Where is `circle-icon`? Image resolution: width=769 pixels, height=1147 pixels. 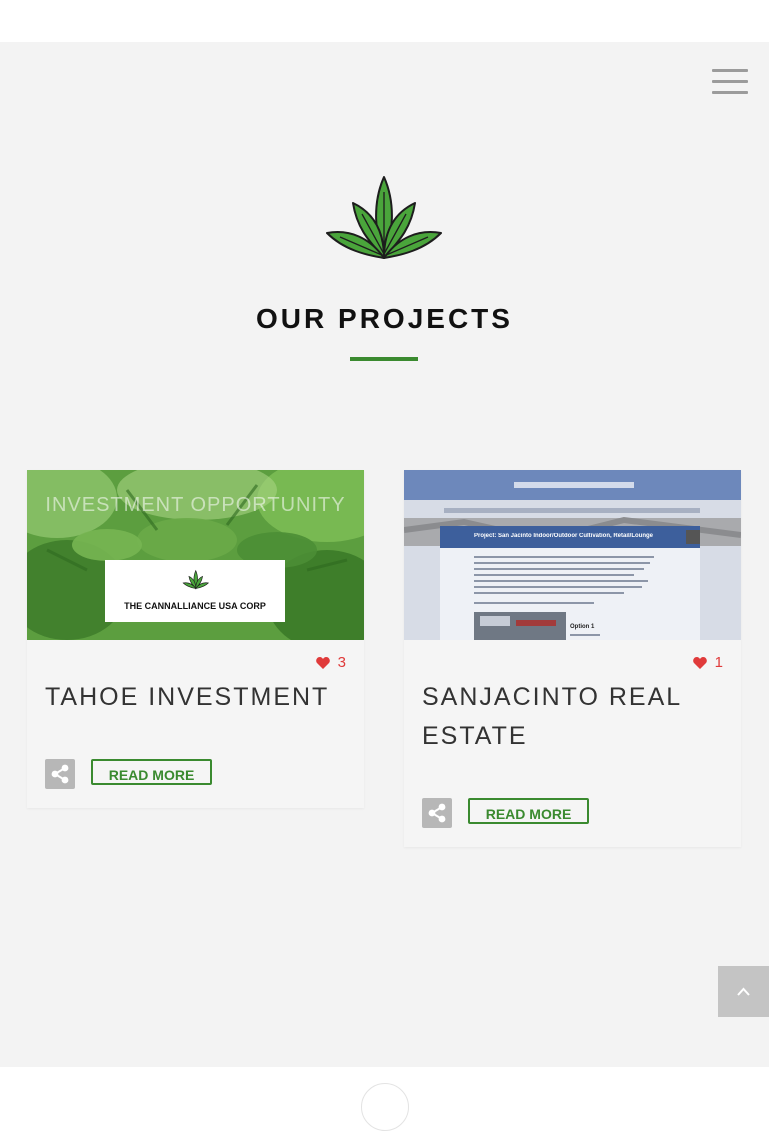
circle-icon is located at coordinates (385, 1107).